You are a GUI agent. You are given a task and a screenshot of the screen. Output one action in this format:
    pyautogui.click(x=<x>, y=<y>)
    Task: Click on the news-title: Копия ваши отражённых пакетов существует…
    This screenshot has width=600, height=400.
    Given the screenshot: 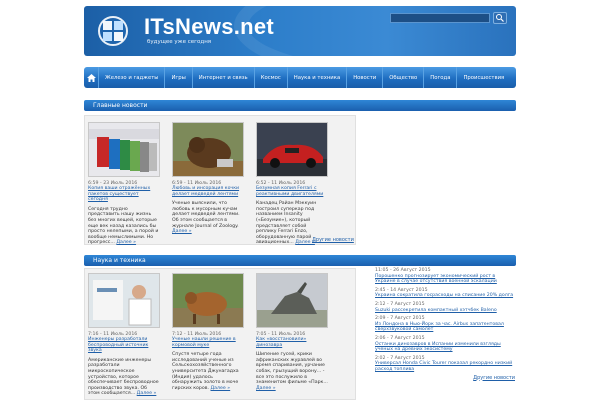 What is the action you would take?
    pyautogui.click(x=124, y=194)
    